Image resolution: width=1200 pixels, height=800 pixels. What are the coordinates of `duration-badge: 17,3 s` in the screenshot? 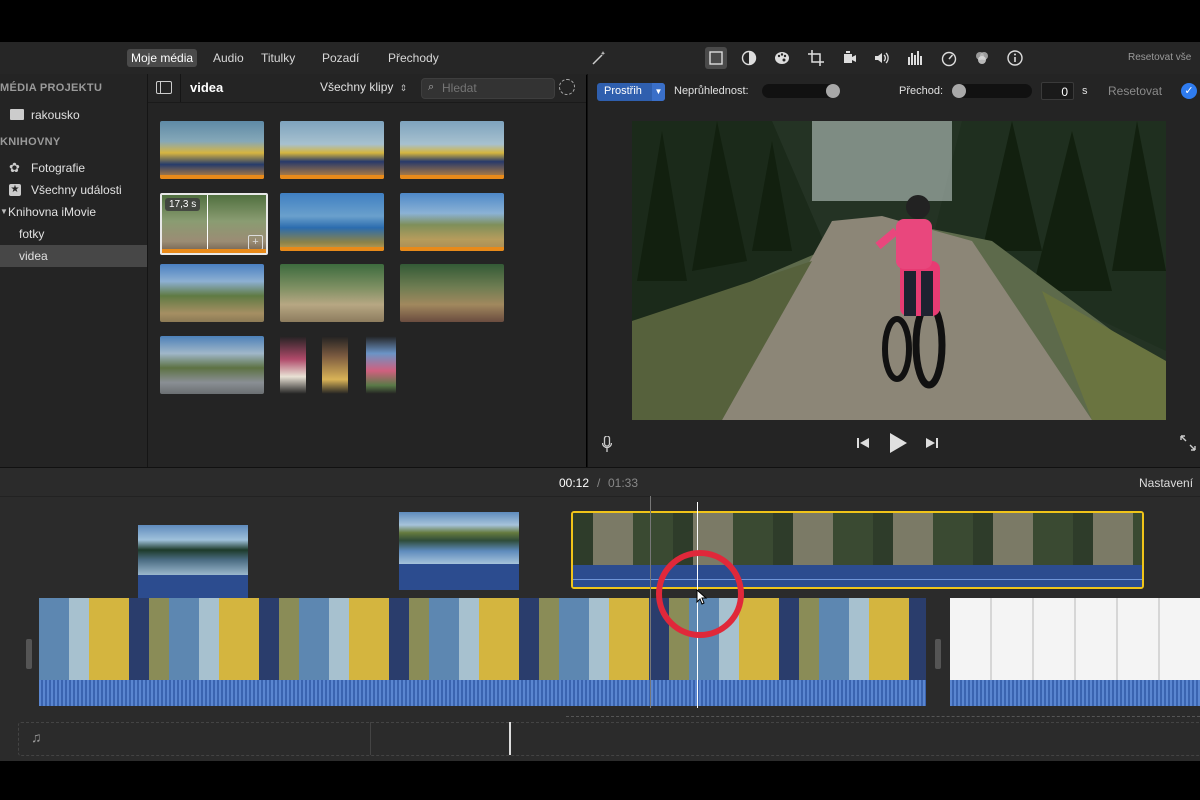 It's located at (183, 204).